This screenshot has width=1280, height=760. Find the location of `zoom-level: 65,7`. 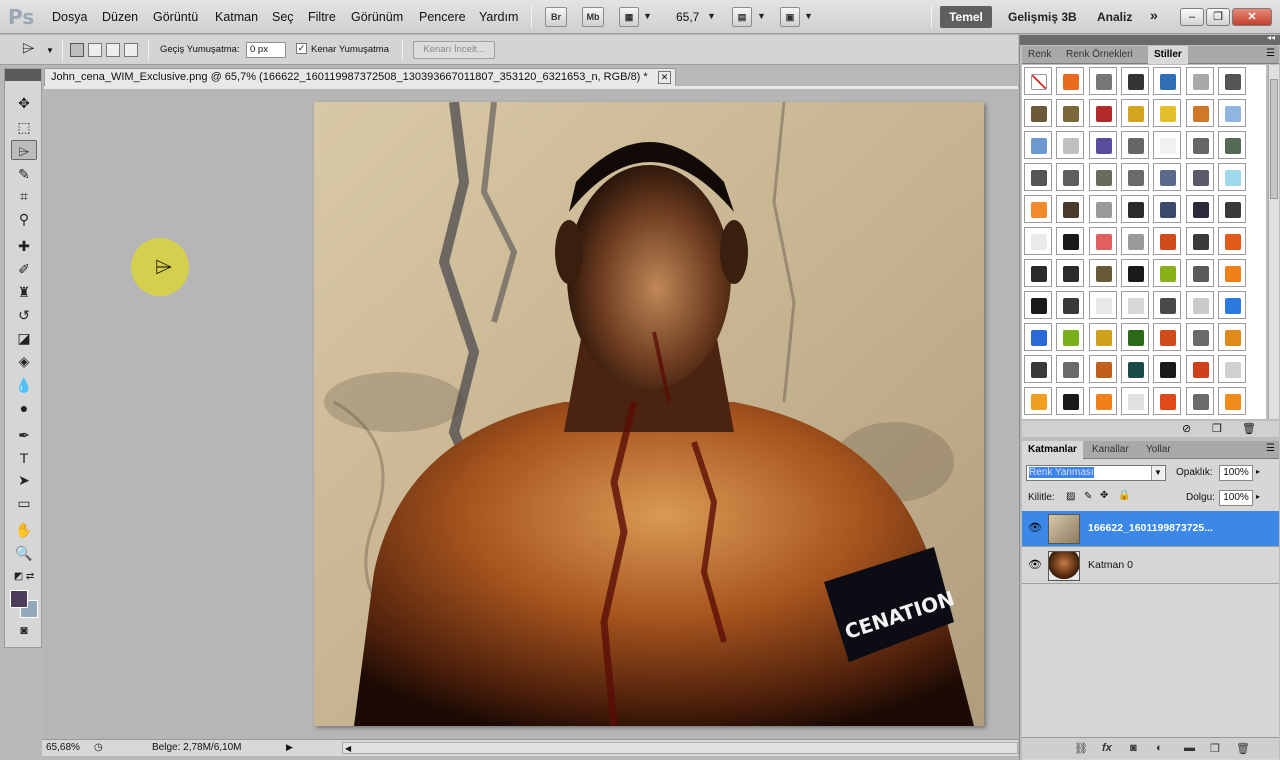

zoom-level: 65,7 is located at coordinates (687, 17).